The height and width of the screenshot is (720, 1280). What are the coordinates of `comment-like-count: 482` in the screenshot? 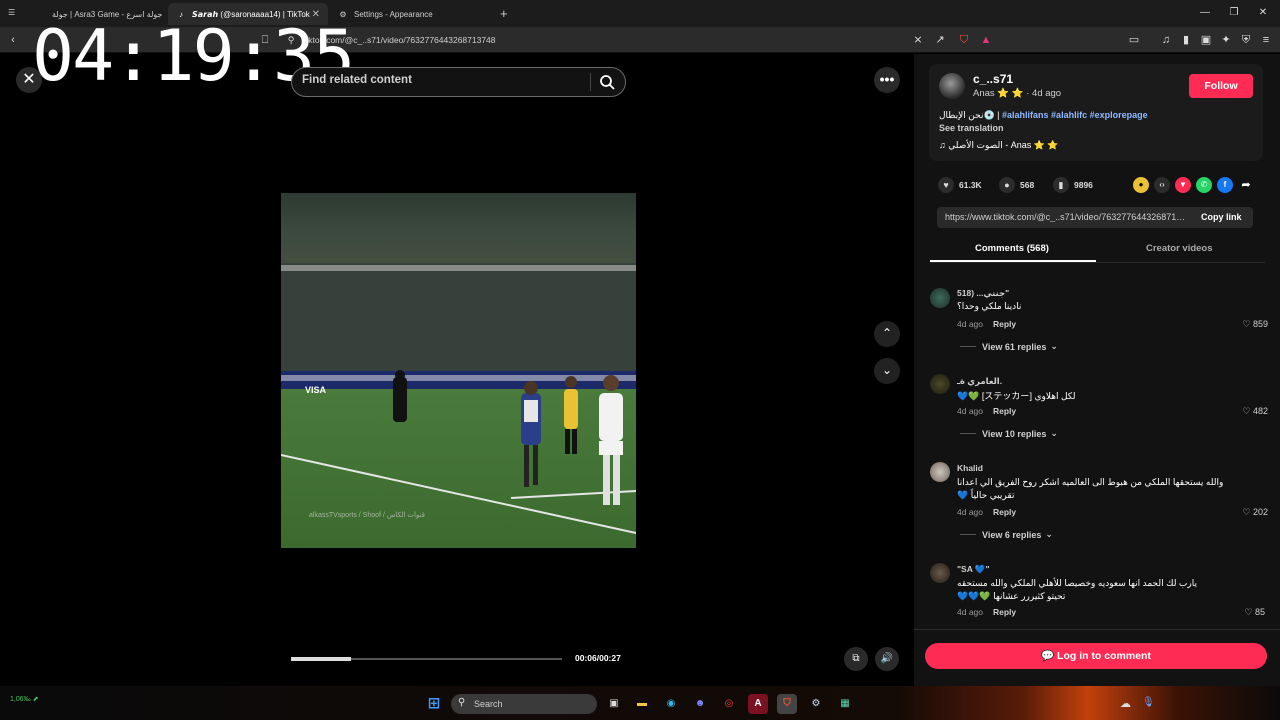 It's located at (1260, 411).